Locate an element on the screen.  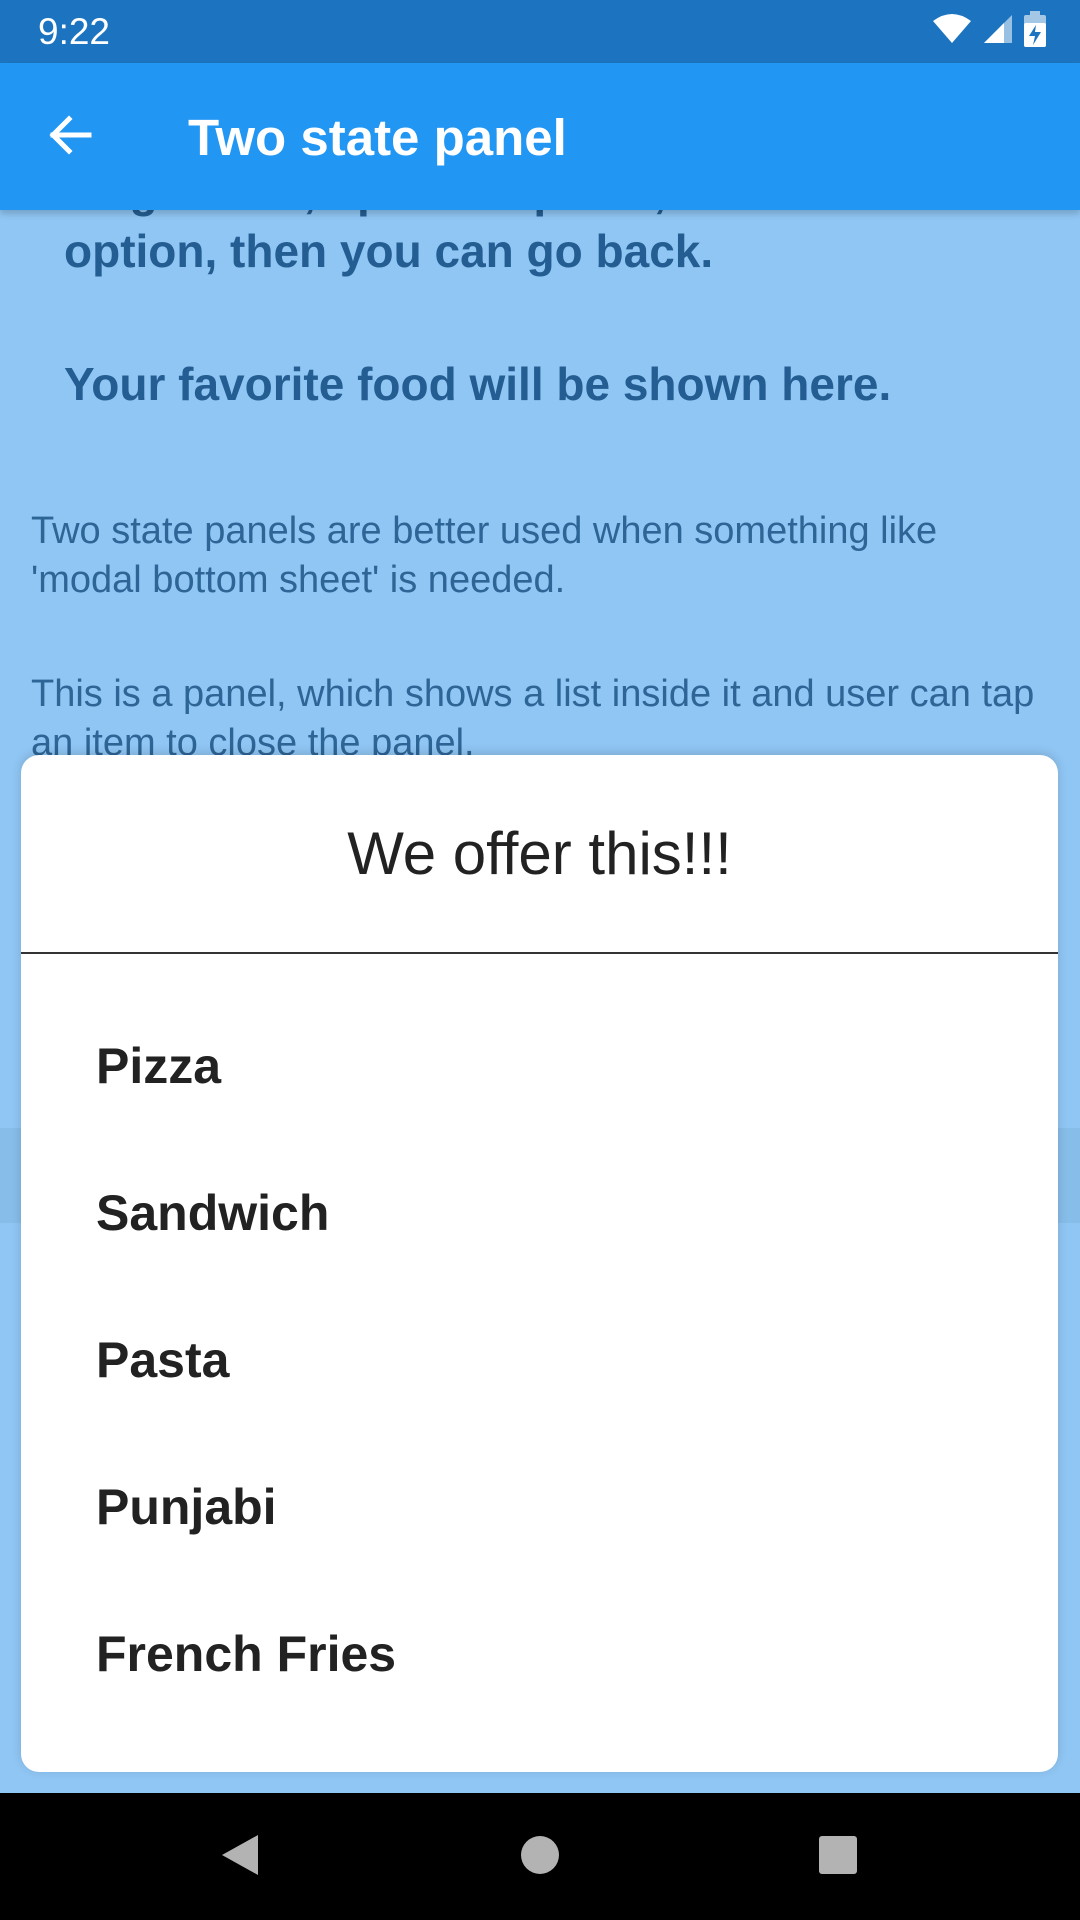
list-item-sandwich: Sandwich is located at coordinates (539, 1212).